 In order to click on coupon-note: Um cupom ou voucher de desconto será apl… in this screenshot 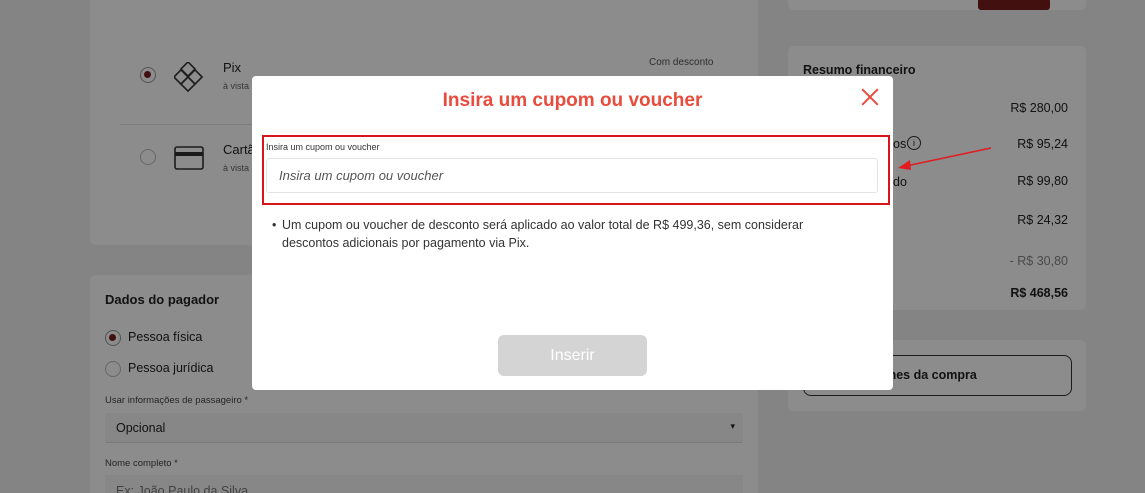, I will do `click(567, 234)`.